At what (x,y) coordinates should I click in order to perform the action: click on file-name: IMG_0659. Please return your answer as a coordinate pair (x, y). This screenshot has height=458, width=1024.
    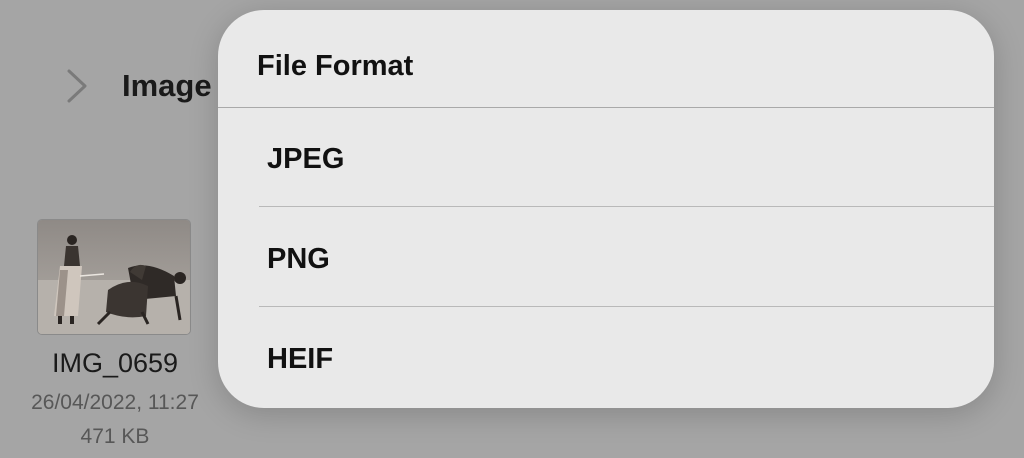
    Looking at the image, I should click on (115, 363).